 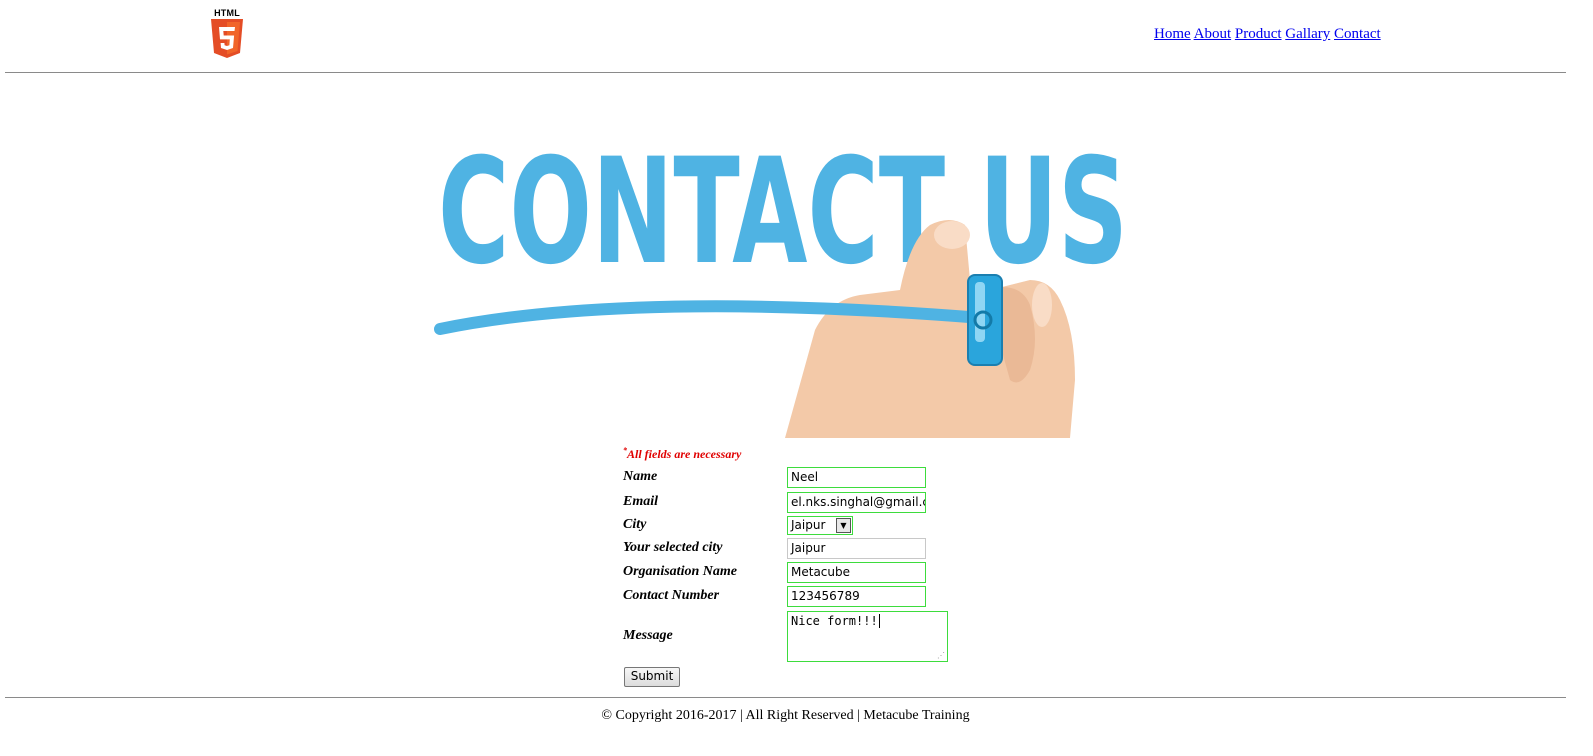 I want to click on footer-divider, so click(x=785, y=697).